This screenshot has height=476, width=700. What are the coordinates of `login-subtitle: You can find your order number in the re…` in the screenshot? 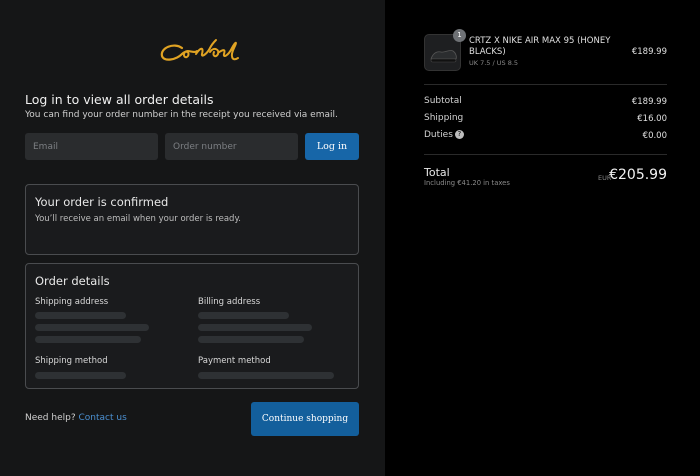 It's located at (181, 115).